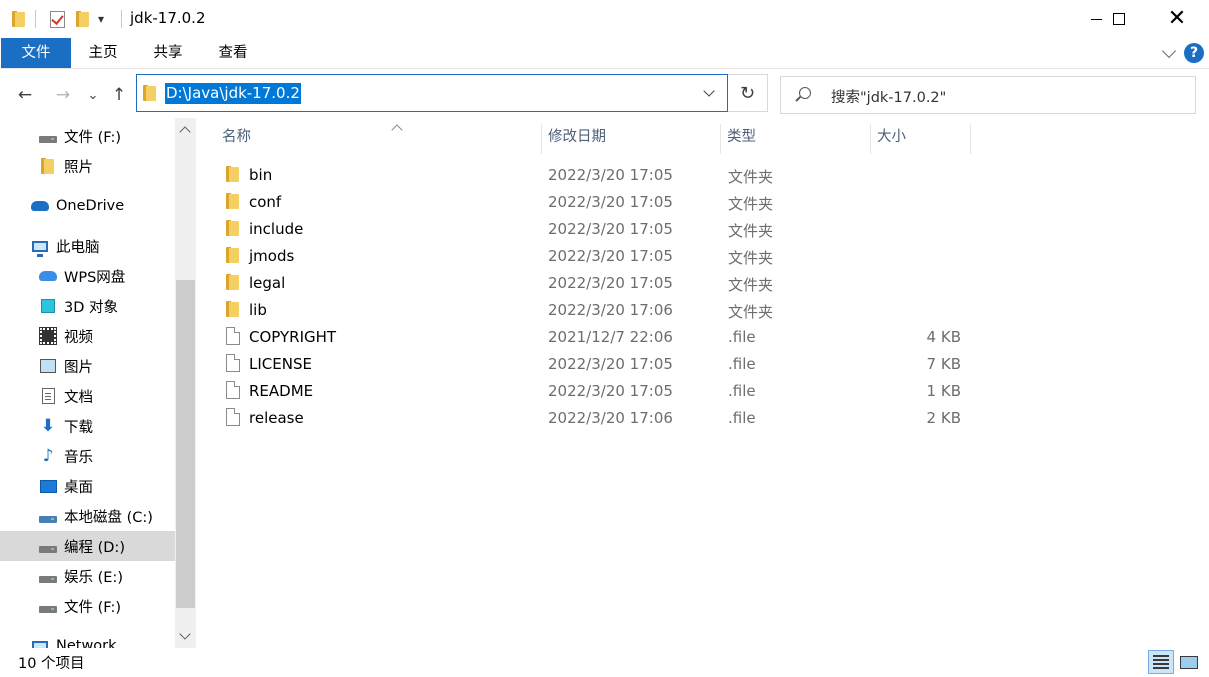  What do you see at coordinates (19, 19) in the screenshot?
I see `quick-access-folder-icon` at bounding box center [19, 19].